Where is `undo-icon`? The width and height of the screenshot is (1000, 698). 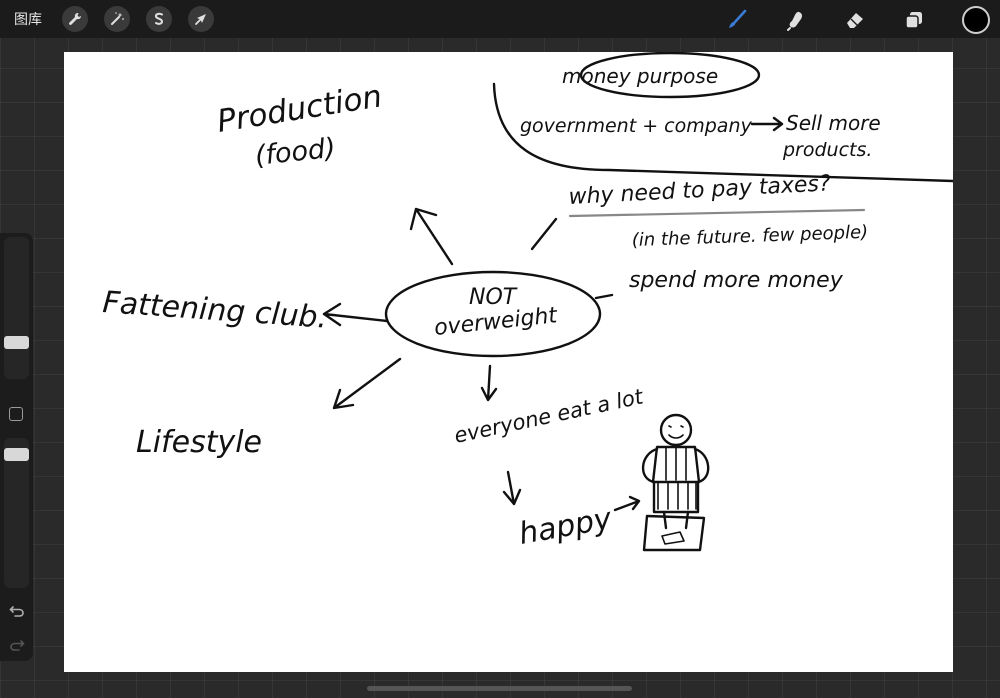 undo-icon is located at coordinates (16, 611).